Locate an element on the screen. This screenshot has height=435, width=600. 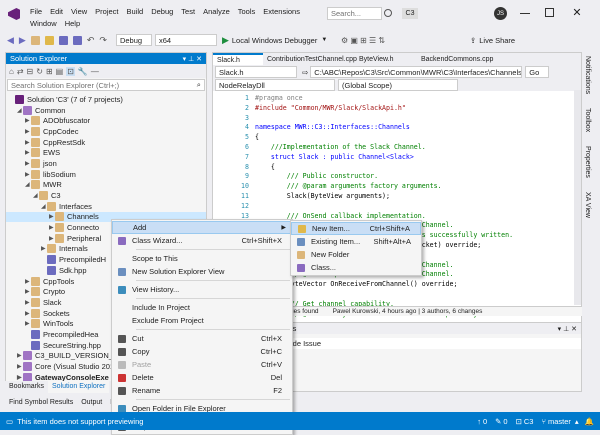
maximize-button is located at coordinates (549, 12).